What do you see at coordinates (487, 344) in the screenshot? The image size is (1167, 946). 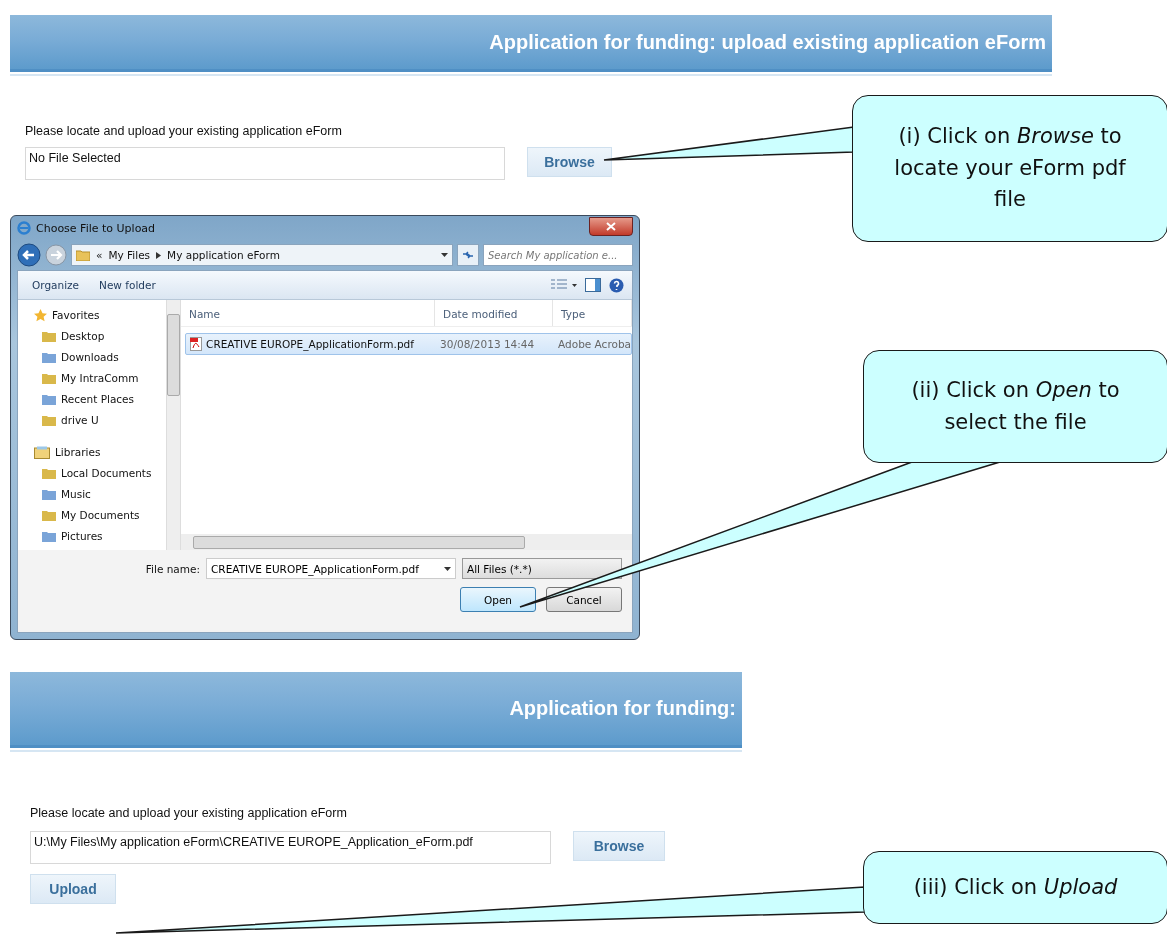 I see `date-cell-text: 30/08/2013 14:44` at bounding box center [487, 344].